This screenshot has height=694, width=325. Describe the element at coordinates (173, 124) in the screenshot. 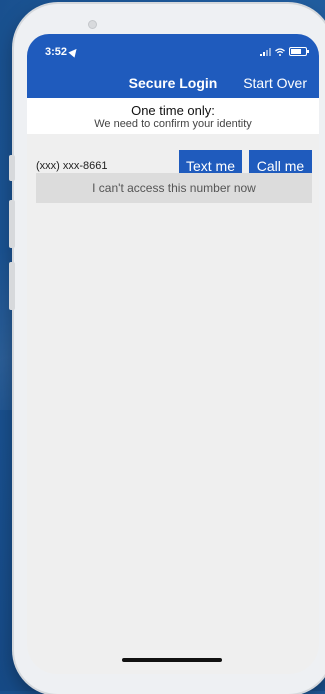

I see `banner-subtitle: We need to confirm your identity` at that location.